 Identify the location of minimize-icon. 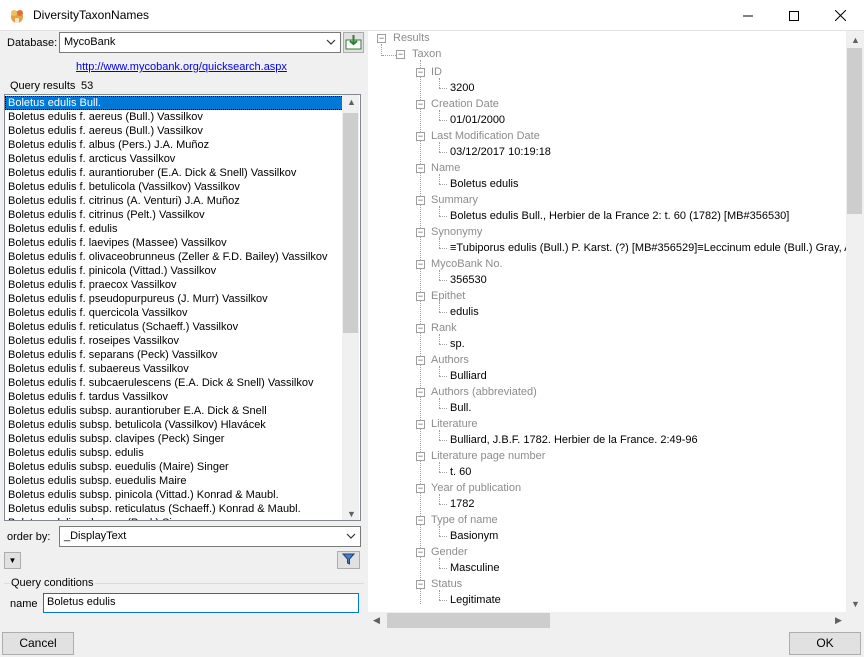
(748, 15).